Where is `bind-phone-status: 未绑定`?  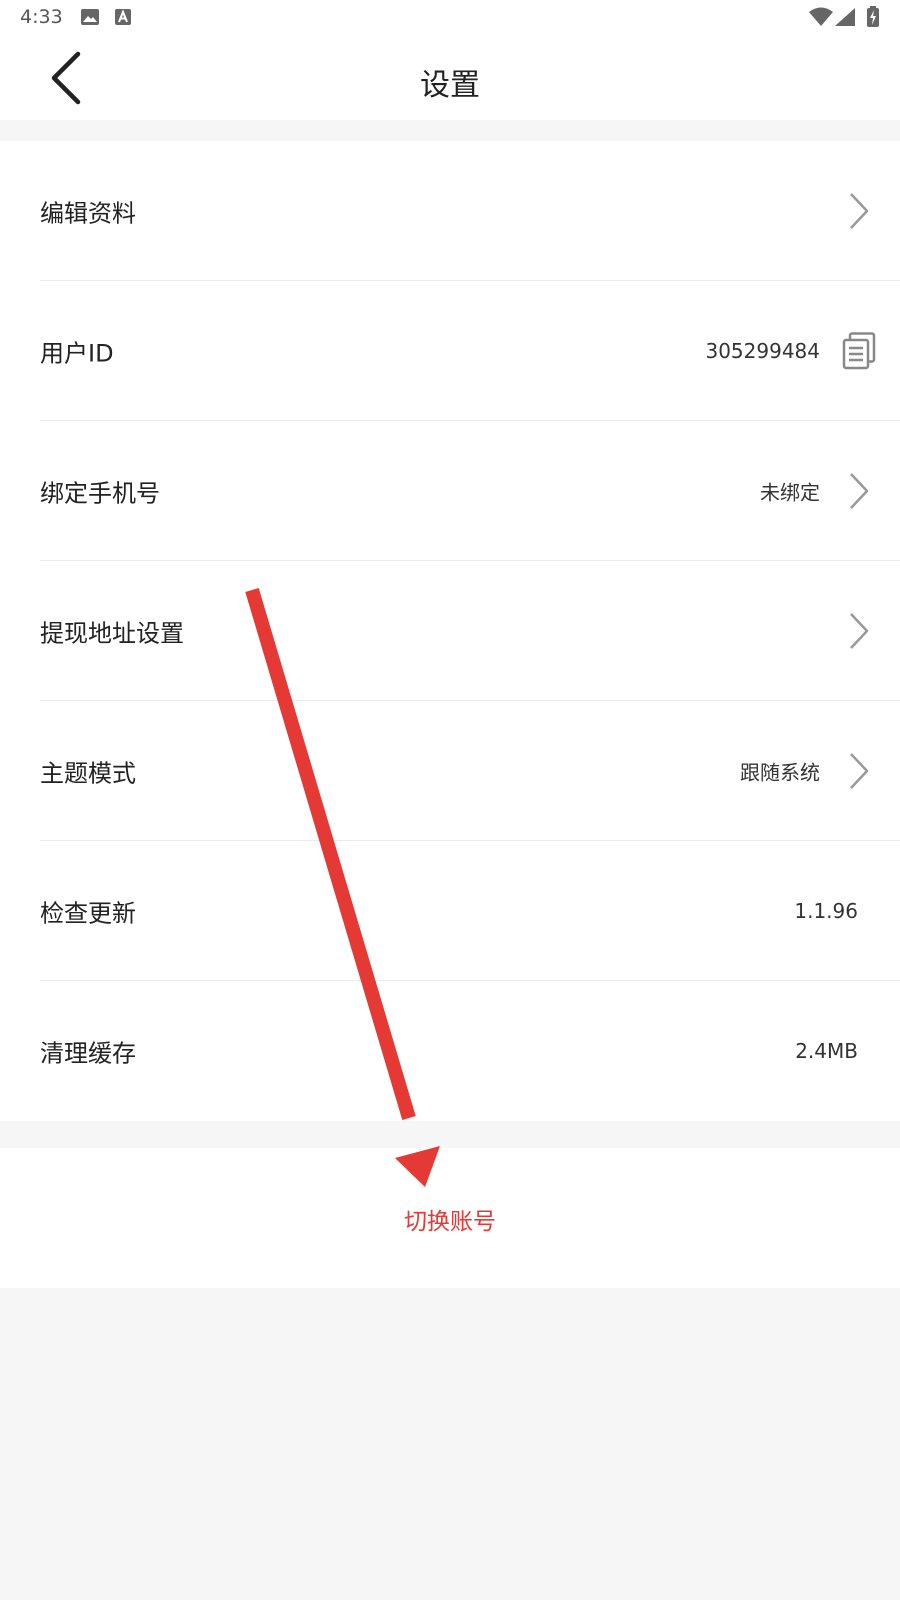 bind-phone-status: 未绑定 is located at coordinates (790, 492).